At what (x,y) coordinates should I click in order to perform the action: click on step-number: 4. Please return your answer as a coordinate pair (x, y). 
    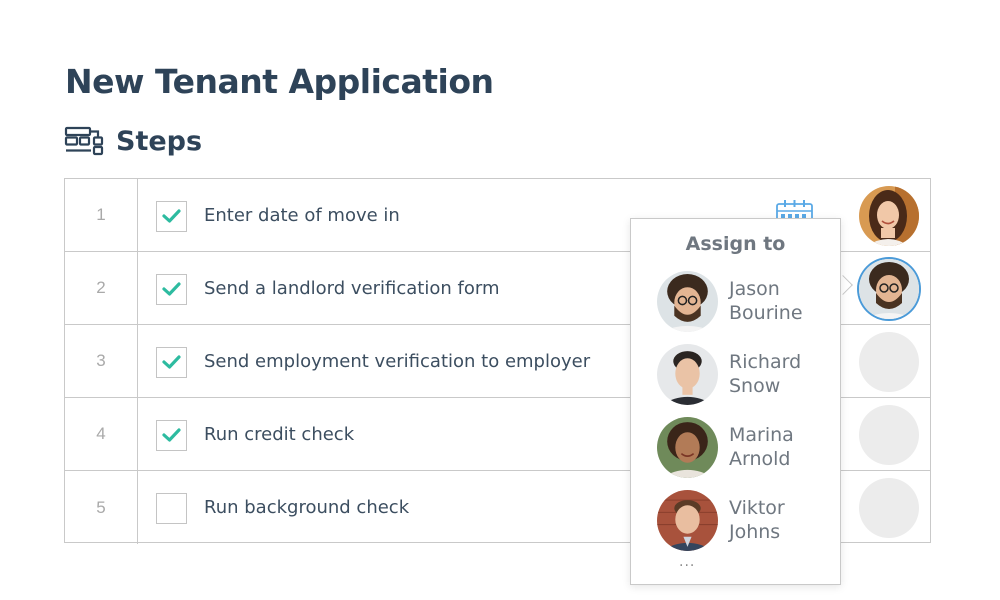
    Looking at the image, I should click on (101, 434).